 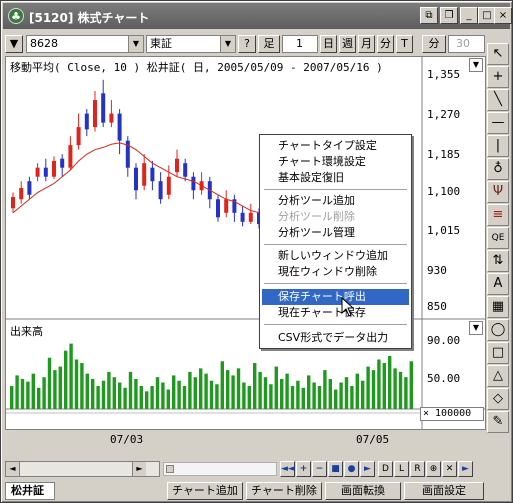 I want to click on nav-plus-icon: +, so click(x=303, y=469).